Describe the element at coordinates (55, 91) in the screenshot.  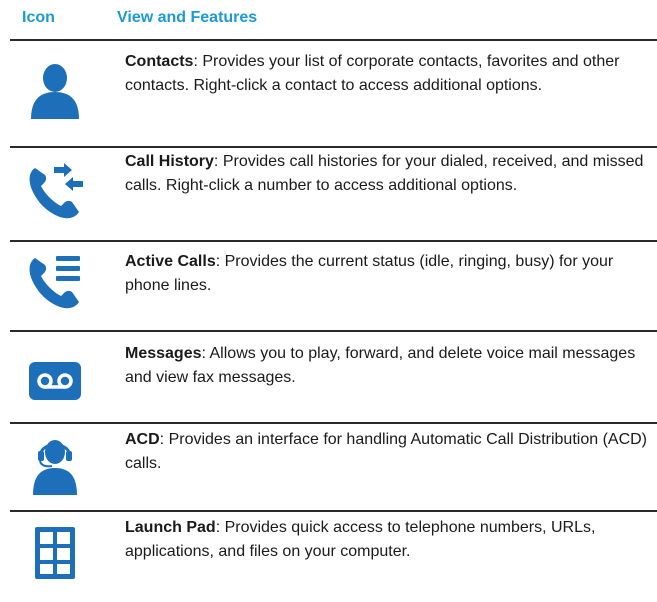
I see `contacts-person-icon` at that location.